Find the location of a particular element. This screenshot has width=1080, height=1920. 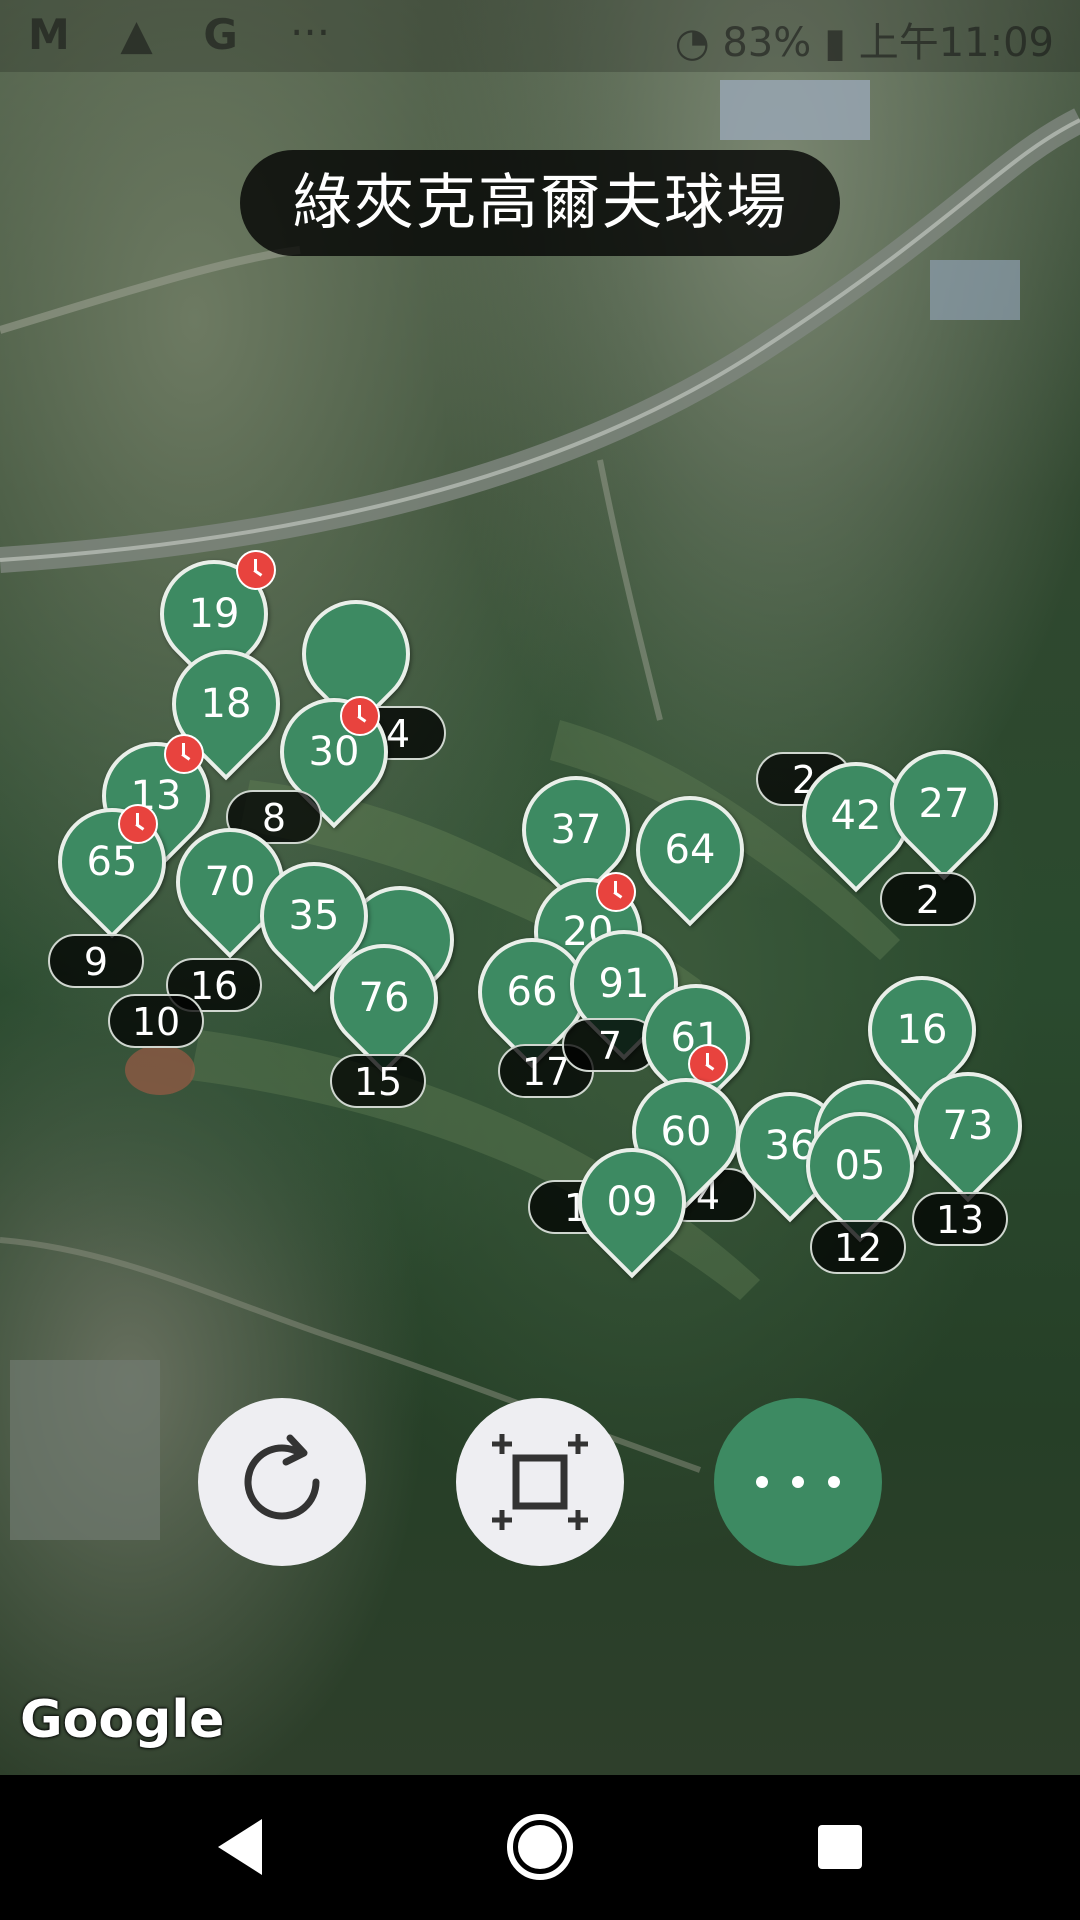

golf-hole-marker: 16 is located at coordinates (922, 1030).